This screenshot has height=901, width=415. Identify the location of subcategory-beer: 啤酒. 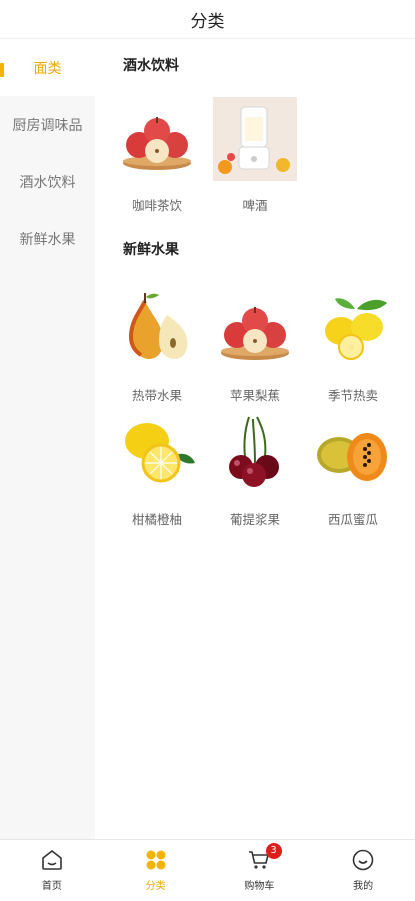
(255, 155).